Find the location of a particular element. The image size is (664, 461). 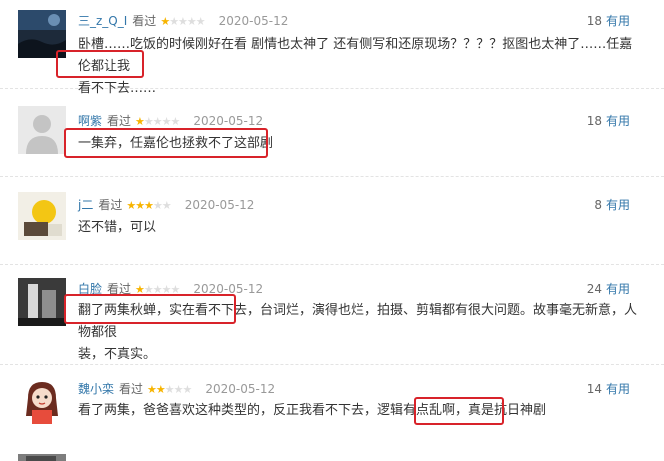

username-link: 魏小栾 is located at coordinates (96, 389).